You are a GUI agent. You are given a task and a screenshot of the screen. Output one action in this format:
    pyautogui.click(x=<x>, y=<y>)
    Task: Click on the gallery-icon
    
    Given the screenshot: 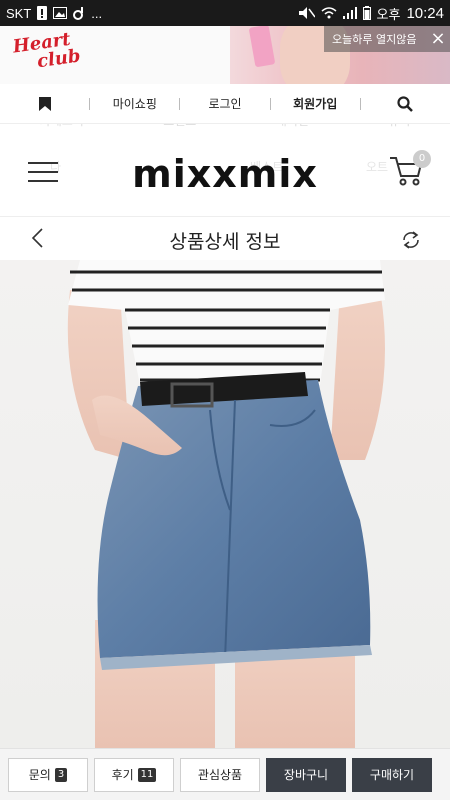 What is the action you would take?
    pyautogui.click(x=60, y=13)
    